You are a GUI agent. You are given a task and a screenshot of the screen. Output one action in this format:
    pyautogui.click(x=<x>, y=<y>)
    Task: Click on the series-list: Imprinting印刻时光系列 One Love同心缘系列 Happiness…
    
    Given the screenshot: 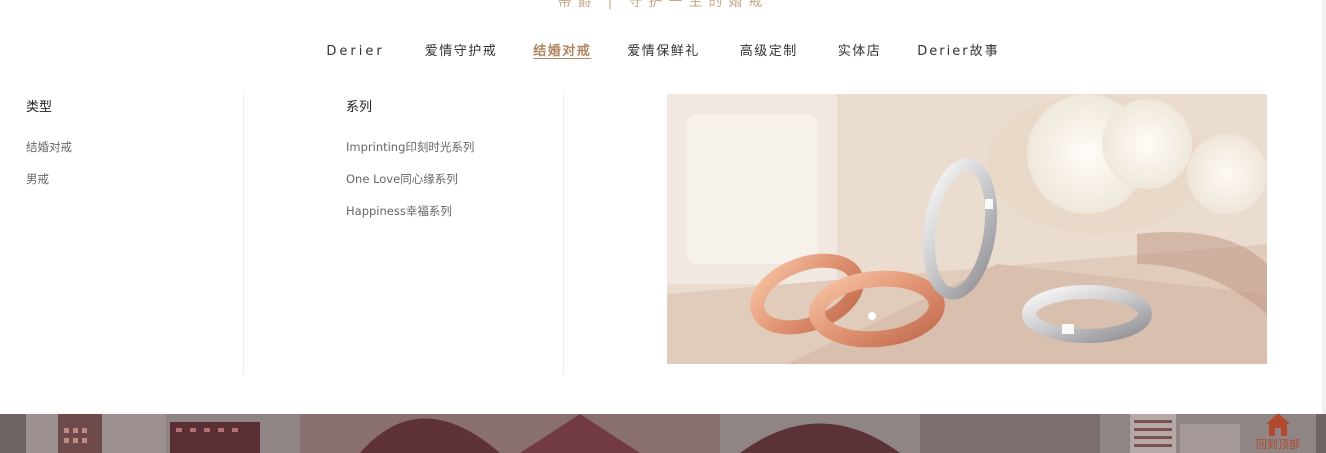 What is the action you would take?
    pyautogui.click(x=451, y=179)
    